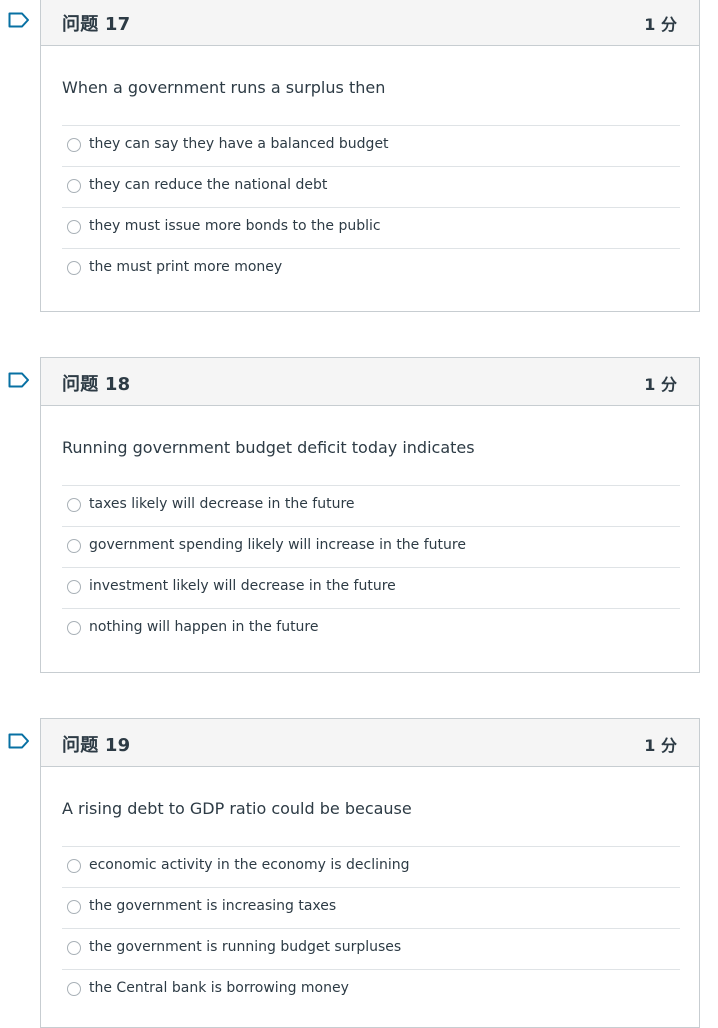 The height and width of the screenshot is (1028, 718). What do you see at coordinates (96, 384) in the screenshot?
I see `question-title: 问题 18` at bounding box center [96, 384].